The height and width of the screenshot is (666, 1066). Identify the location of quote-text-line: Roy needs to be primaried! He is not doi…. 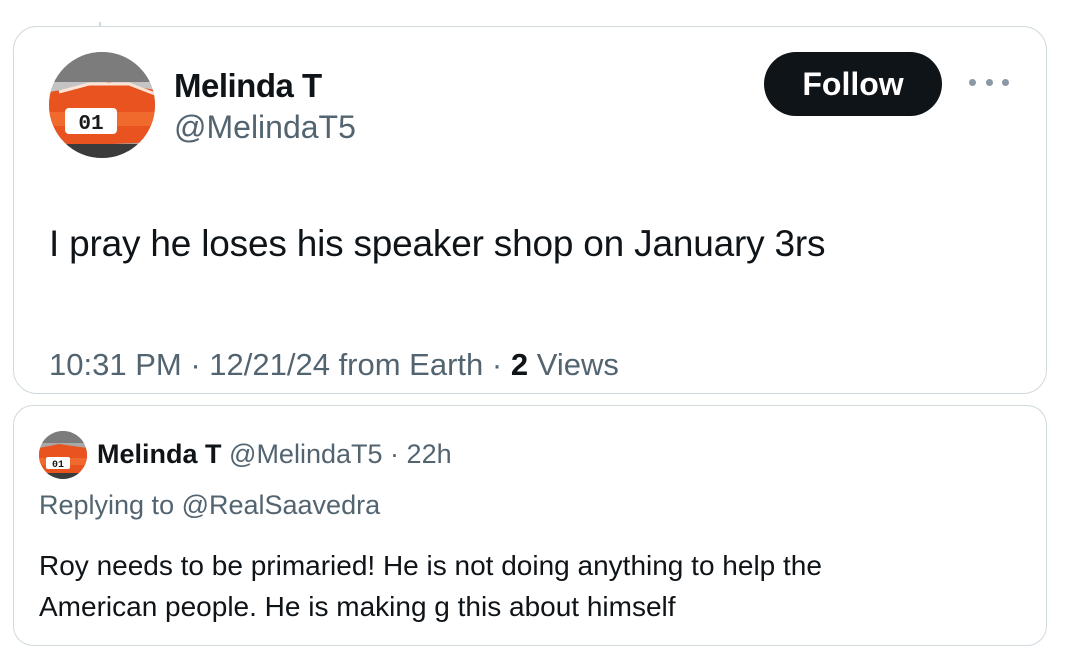
(430, 565).